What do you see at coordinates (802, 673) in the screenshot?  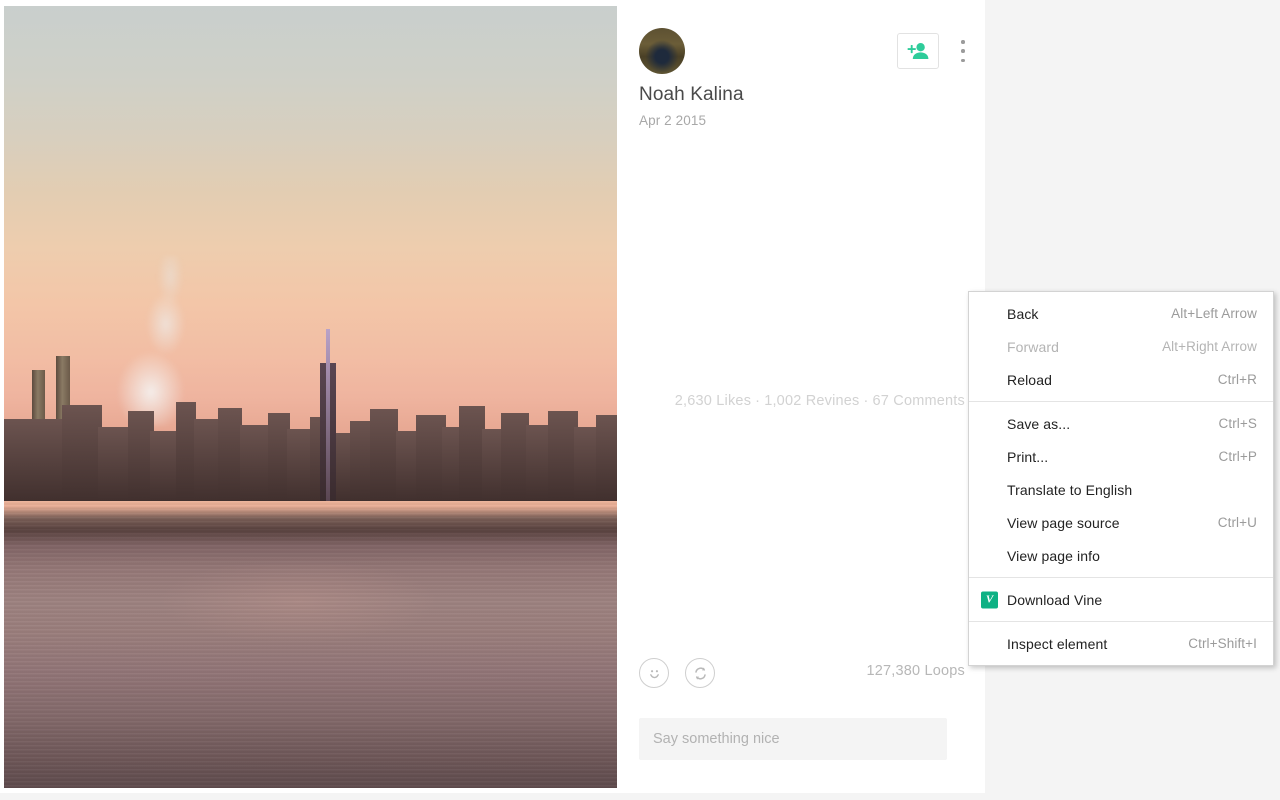 I see `post-actions: 127,380 Loops` at bounding box center [802, 673].